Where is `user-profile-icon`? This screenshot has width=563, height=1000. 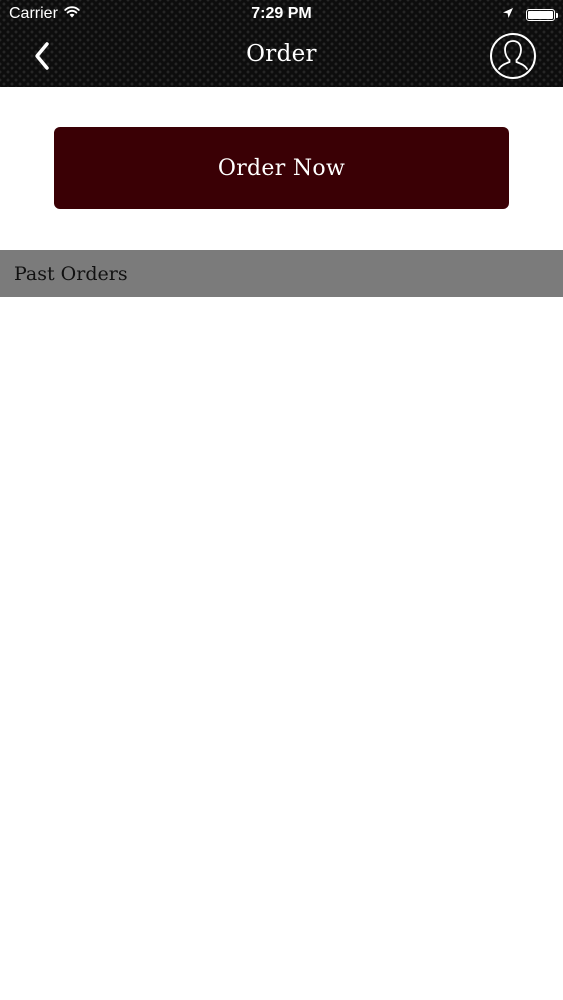
user-profile-icon is located at coordinates (513, 56).